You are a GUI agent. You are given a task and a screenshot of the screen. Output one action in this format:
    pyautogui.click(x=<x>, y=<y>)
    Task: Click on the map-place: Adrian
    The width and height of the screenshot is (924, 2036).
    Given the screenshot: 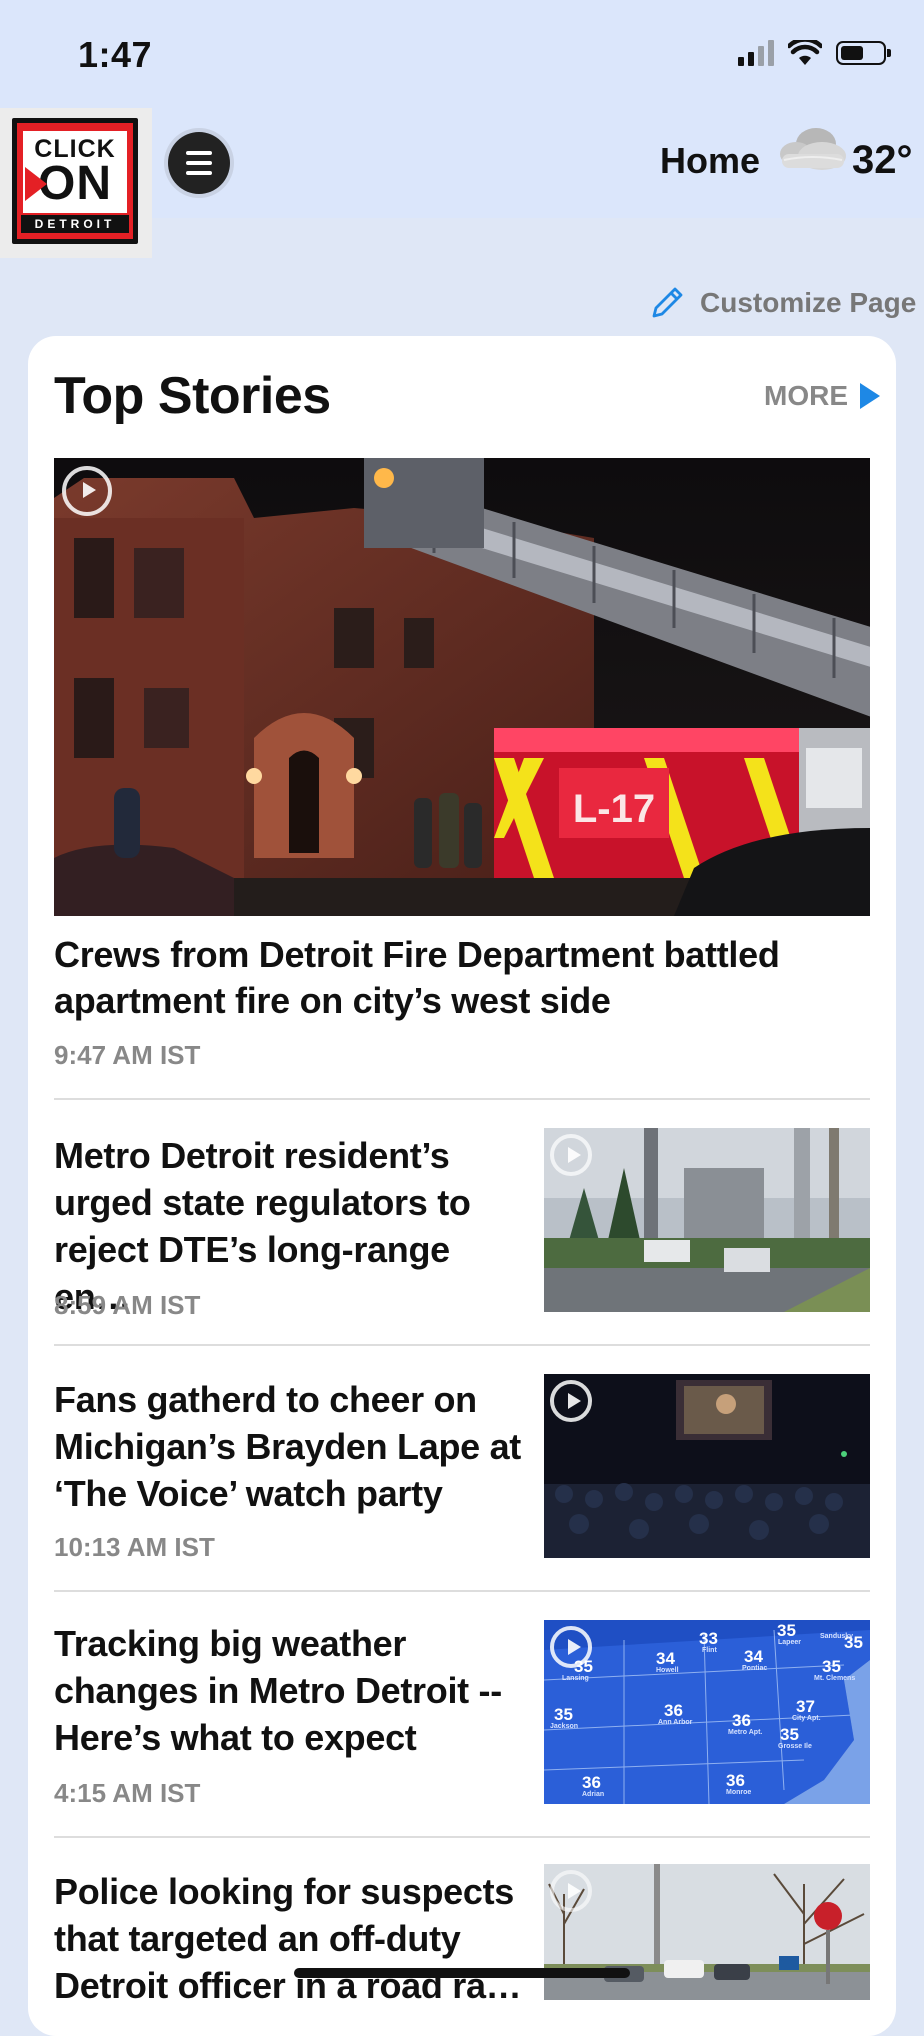 What is the action you would take?
    pyautogui.click(x=593, y=1794)
    